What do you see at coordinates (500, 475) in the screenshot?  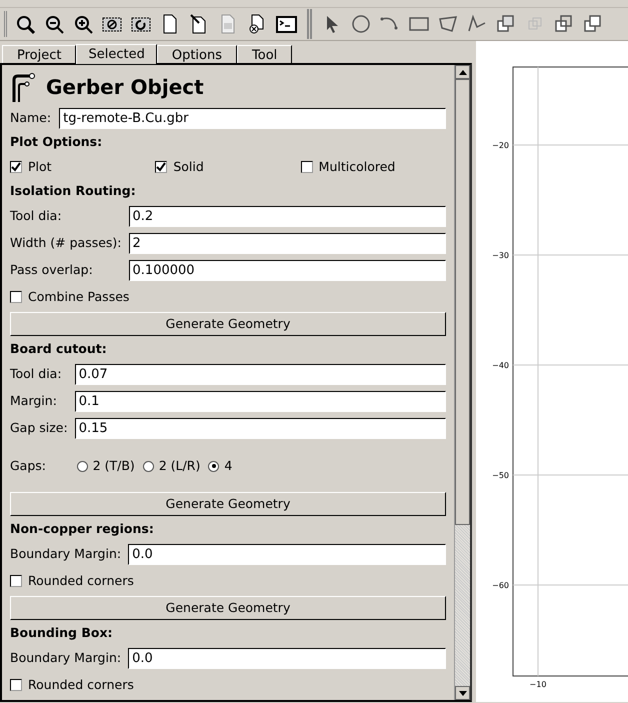 I see `tick-label: −50` at bounding box center [500, 475].